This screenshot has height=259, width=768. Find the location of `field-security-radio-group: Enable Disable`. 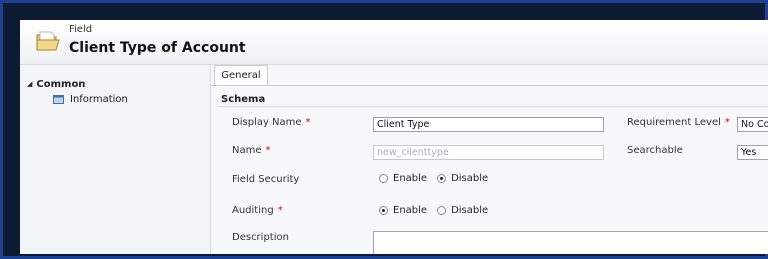

field-security-radio-group: Enable Disable is located at coordinates (438, 178).